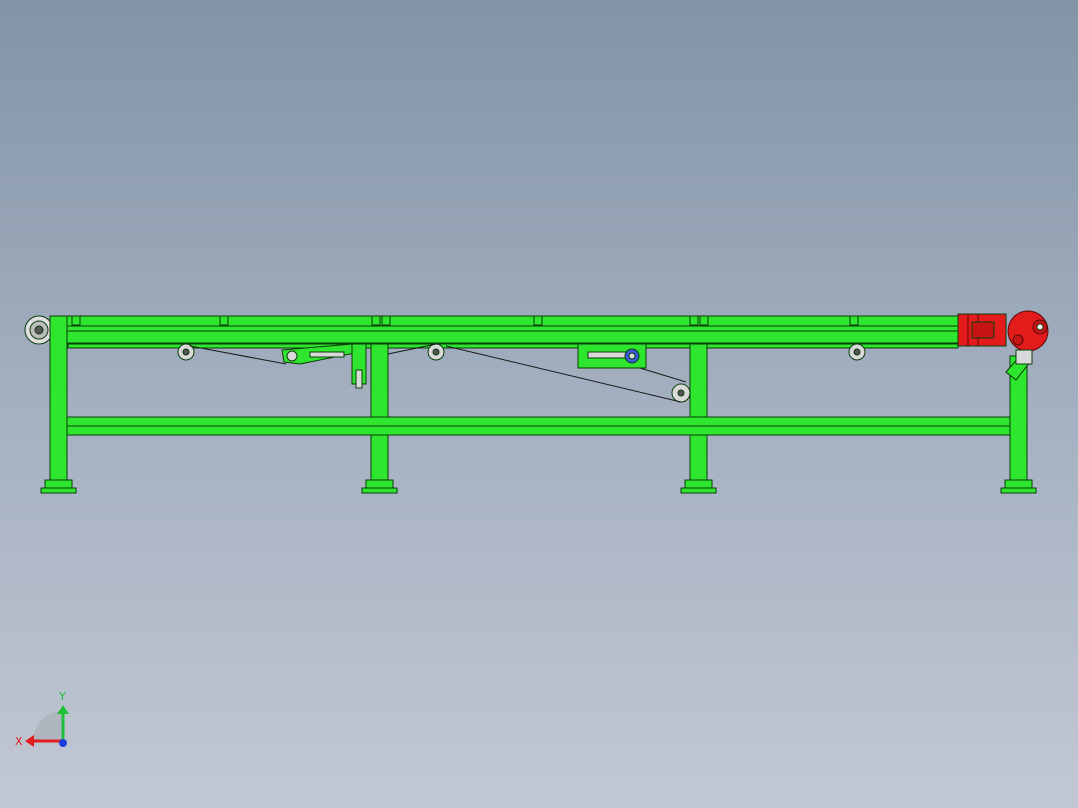 Image resolution: width=1078 pixels, height=808 pixels. I want to click on conveyor-side-frame, so click(504, 335).